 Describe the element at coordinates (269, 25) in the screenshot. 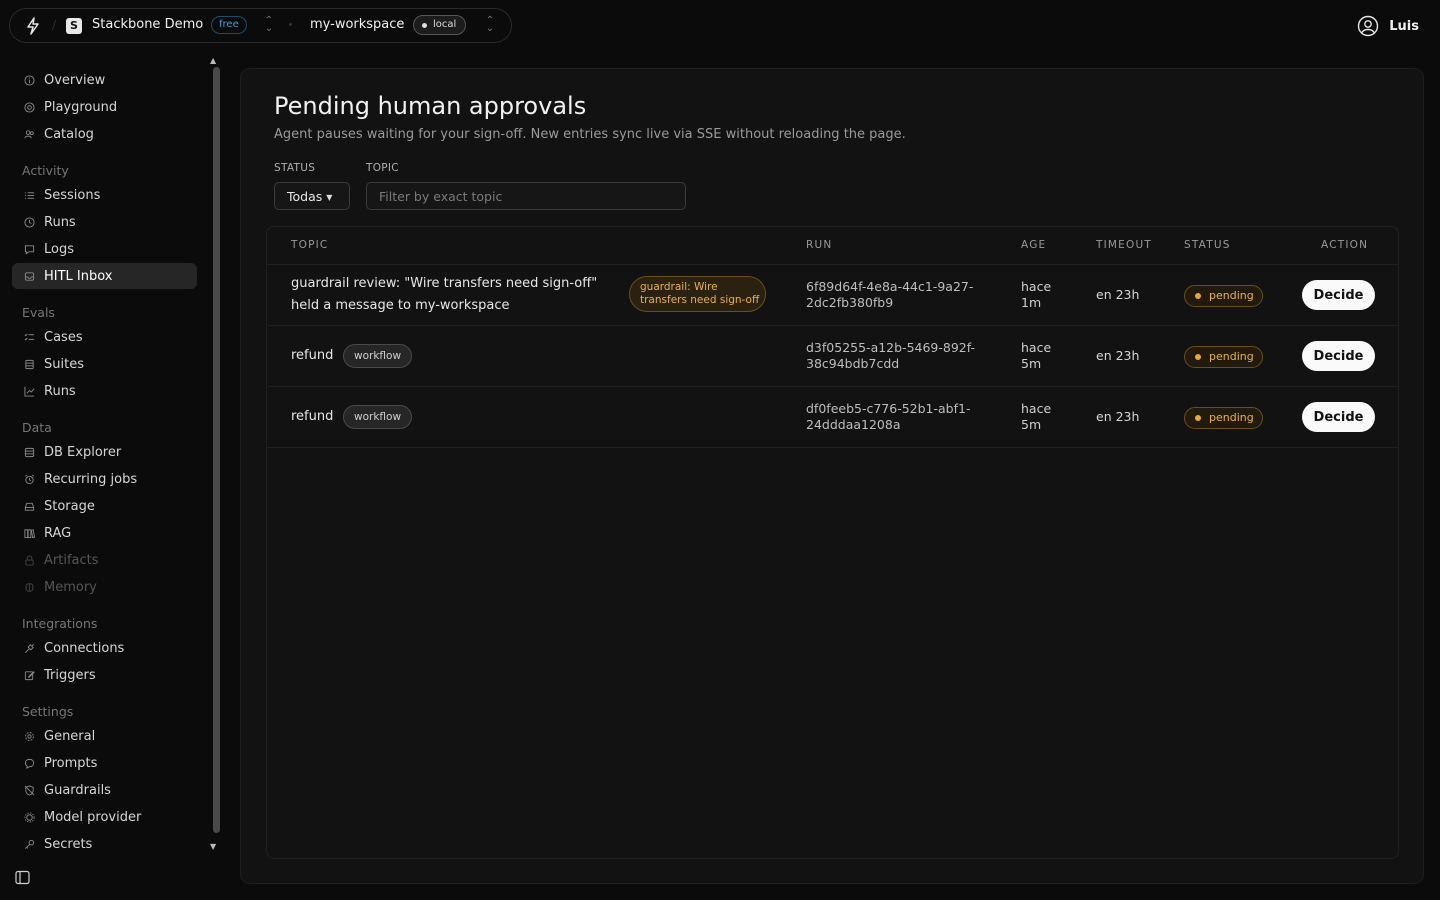

I see `org-switcher-chevron-icon: ⌃ ⌄` at that location.